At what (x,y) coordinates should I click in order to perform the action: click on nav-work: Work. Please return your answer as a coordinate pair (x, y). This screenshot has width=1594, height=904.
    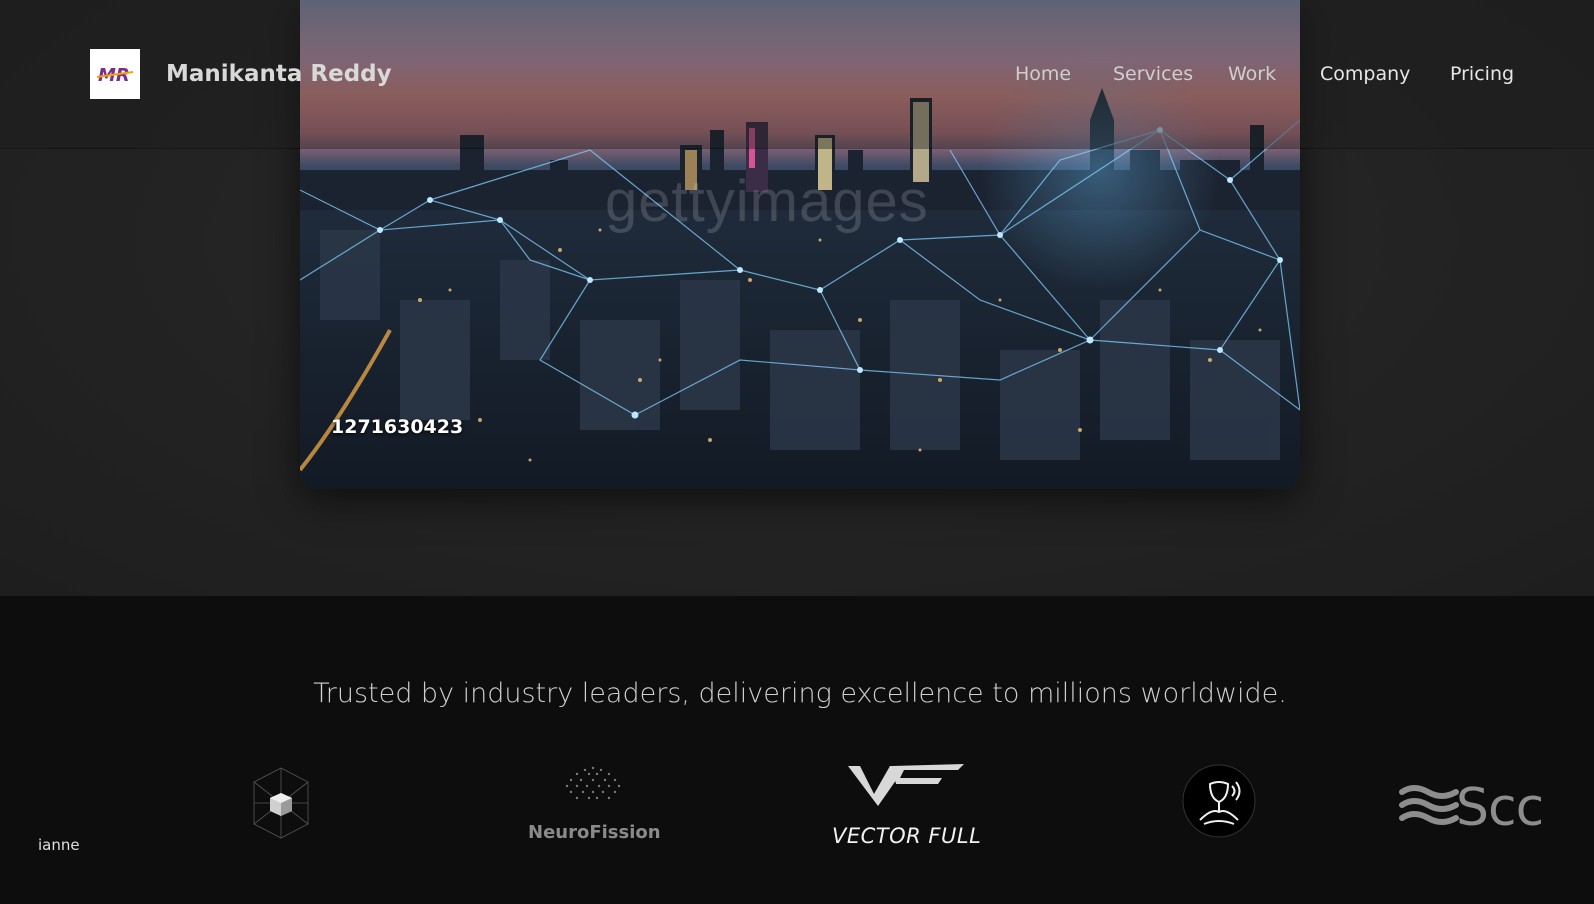
    Looking at the image, I should click on (1252, 74).